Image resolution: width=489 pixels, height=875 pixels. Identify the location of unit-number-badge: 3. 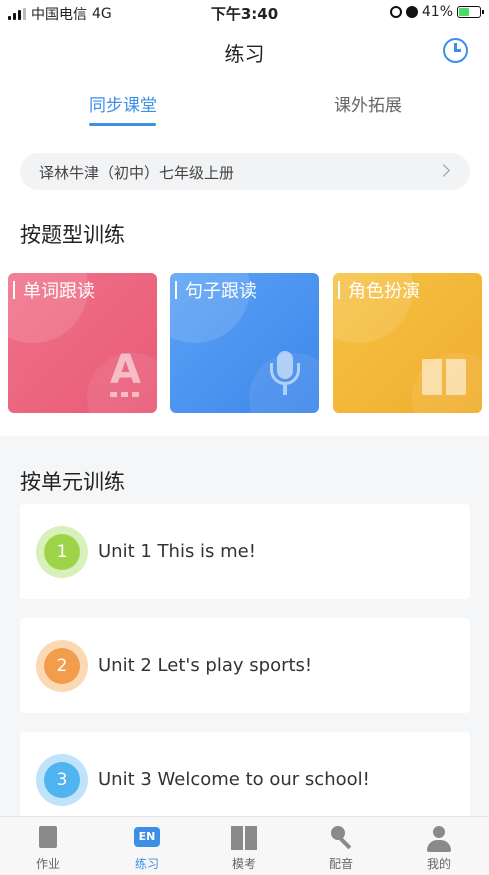
(62, 780).